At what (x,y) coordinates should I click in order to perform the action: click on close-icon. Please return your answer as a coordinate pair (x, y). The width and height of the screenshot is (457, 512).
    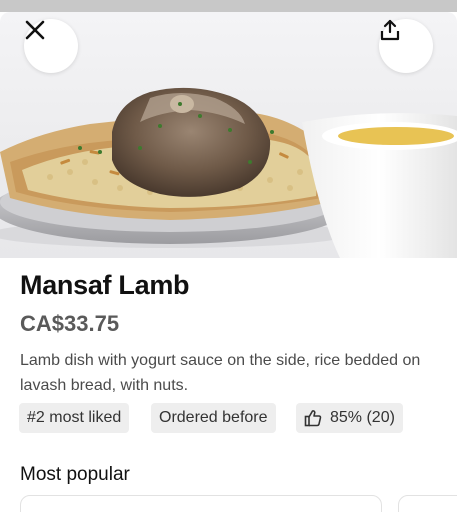
    Looking at the image, I should click on (35, 30).